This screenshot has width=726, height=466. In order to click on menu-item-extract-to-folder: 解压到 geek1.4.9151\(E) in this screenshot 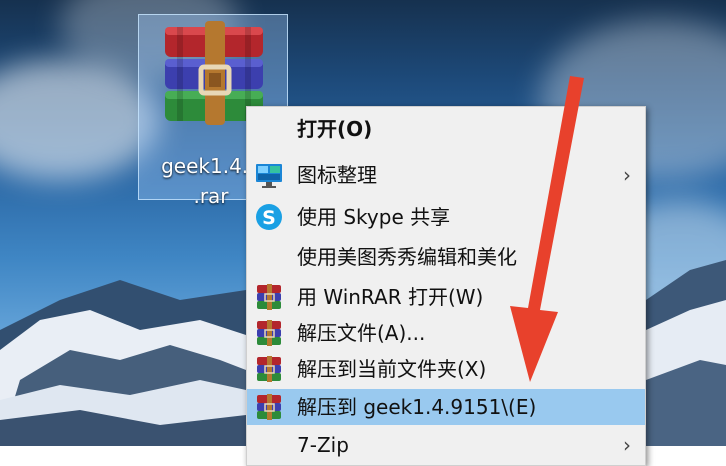, I will do `click(446, 407)`.